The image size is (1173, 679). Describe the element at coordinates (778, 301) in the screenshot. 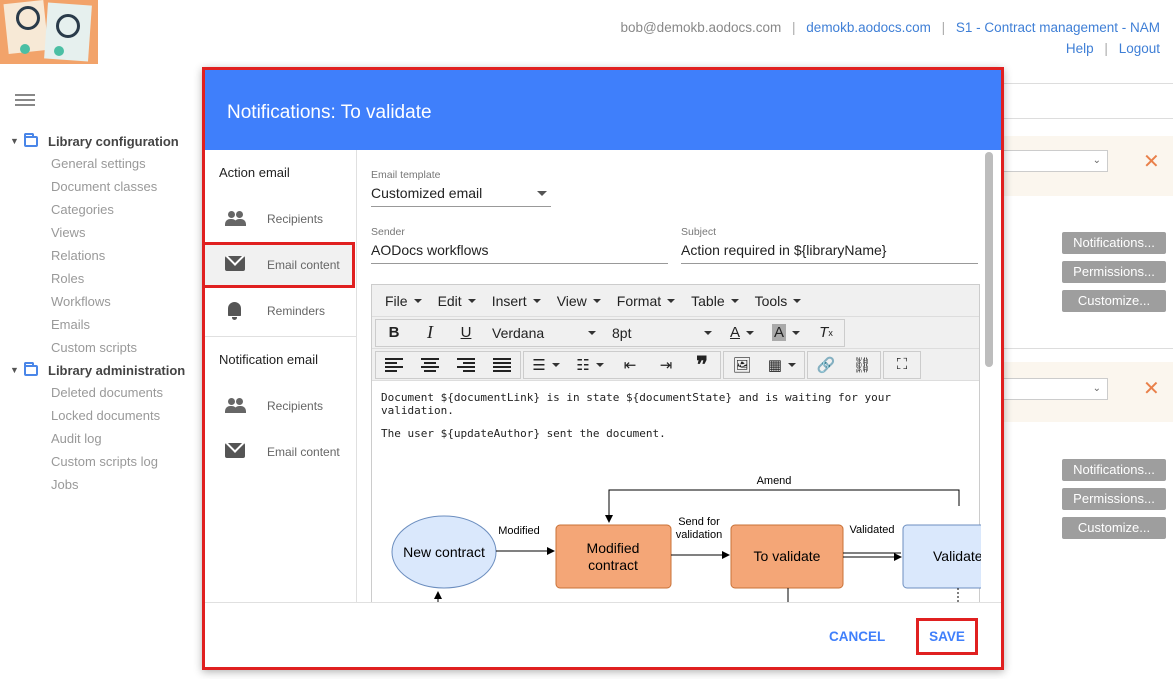

I see `menu-tools: Tools` at that location.